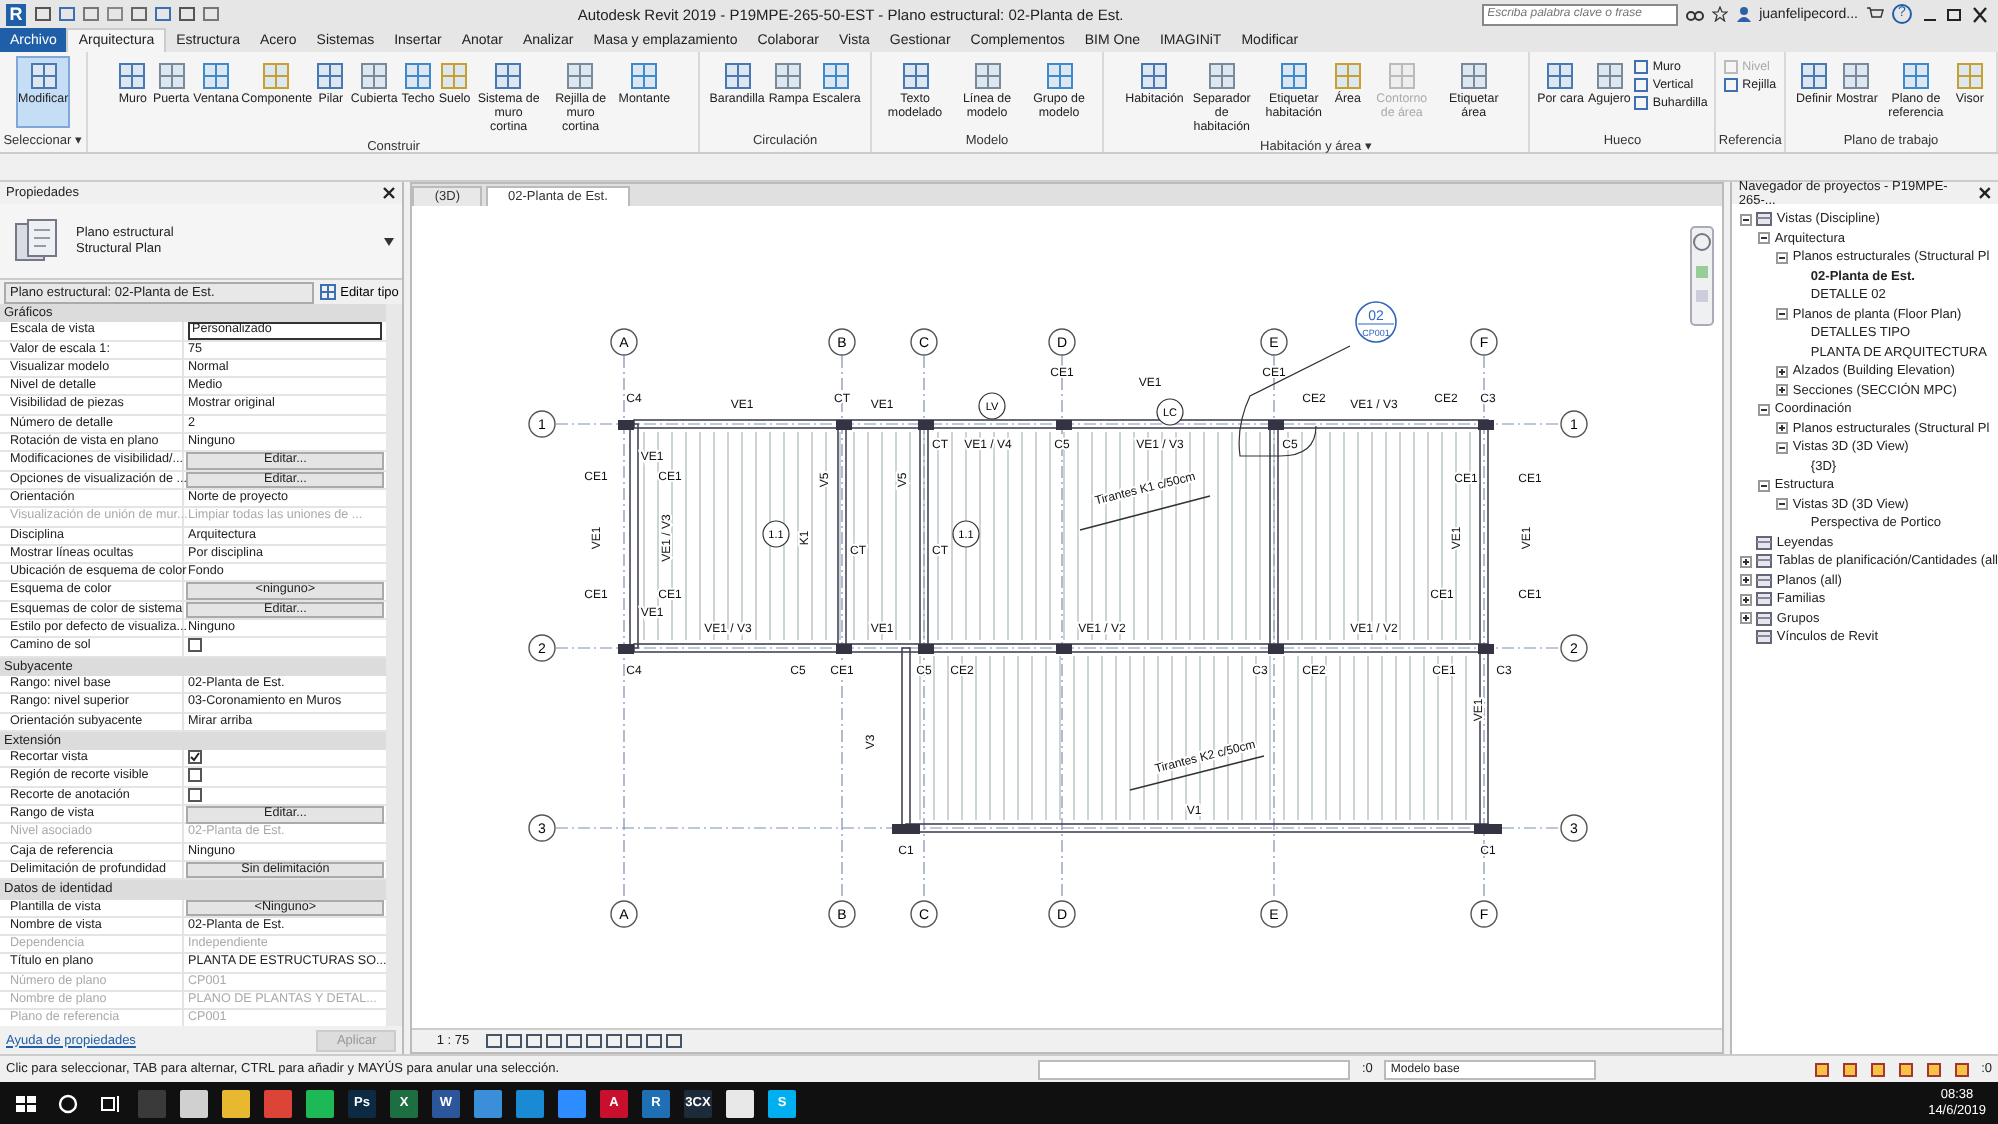 The width and height of the screenshot is (1998, 1124). I want to click on star-icon, so click(1719, 14).